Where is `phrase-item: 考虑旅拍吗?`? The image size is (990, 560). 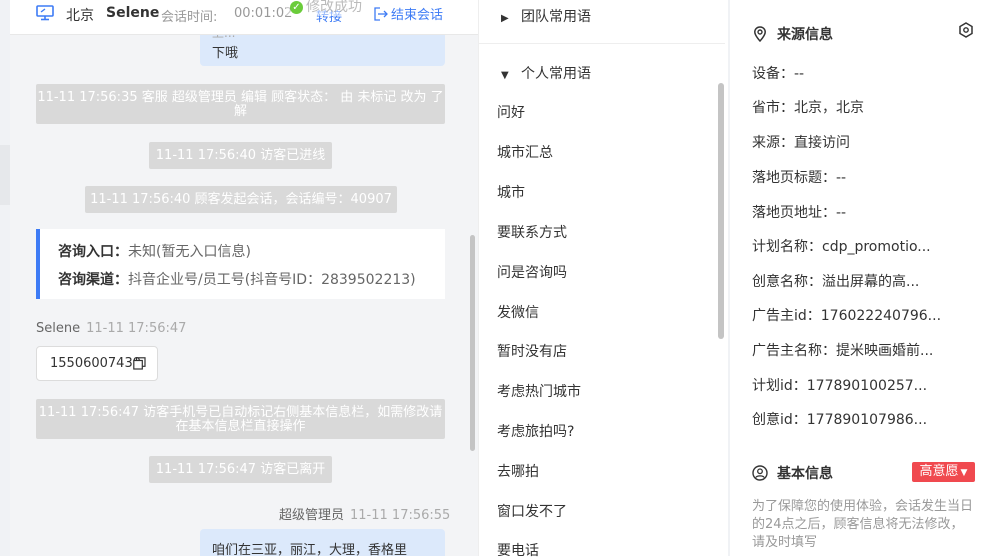
phrase-item: 考虑旅拍吗? is located at coordinates (535, 431).